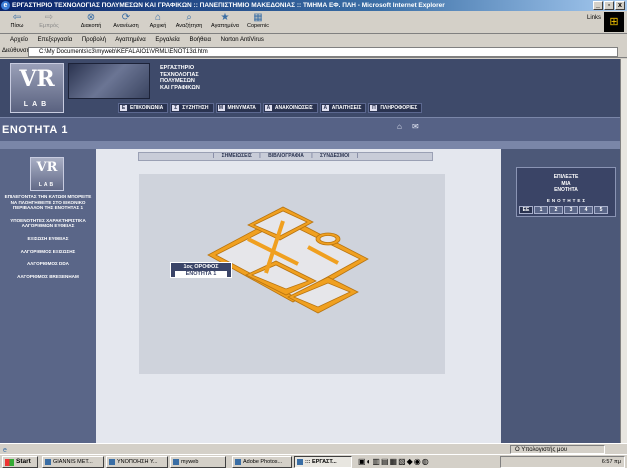  What do you see at coordinates (541, 210) in the screenshot?
I see `unit-button-1: 1` at bounding box center [541, 210].